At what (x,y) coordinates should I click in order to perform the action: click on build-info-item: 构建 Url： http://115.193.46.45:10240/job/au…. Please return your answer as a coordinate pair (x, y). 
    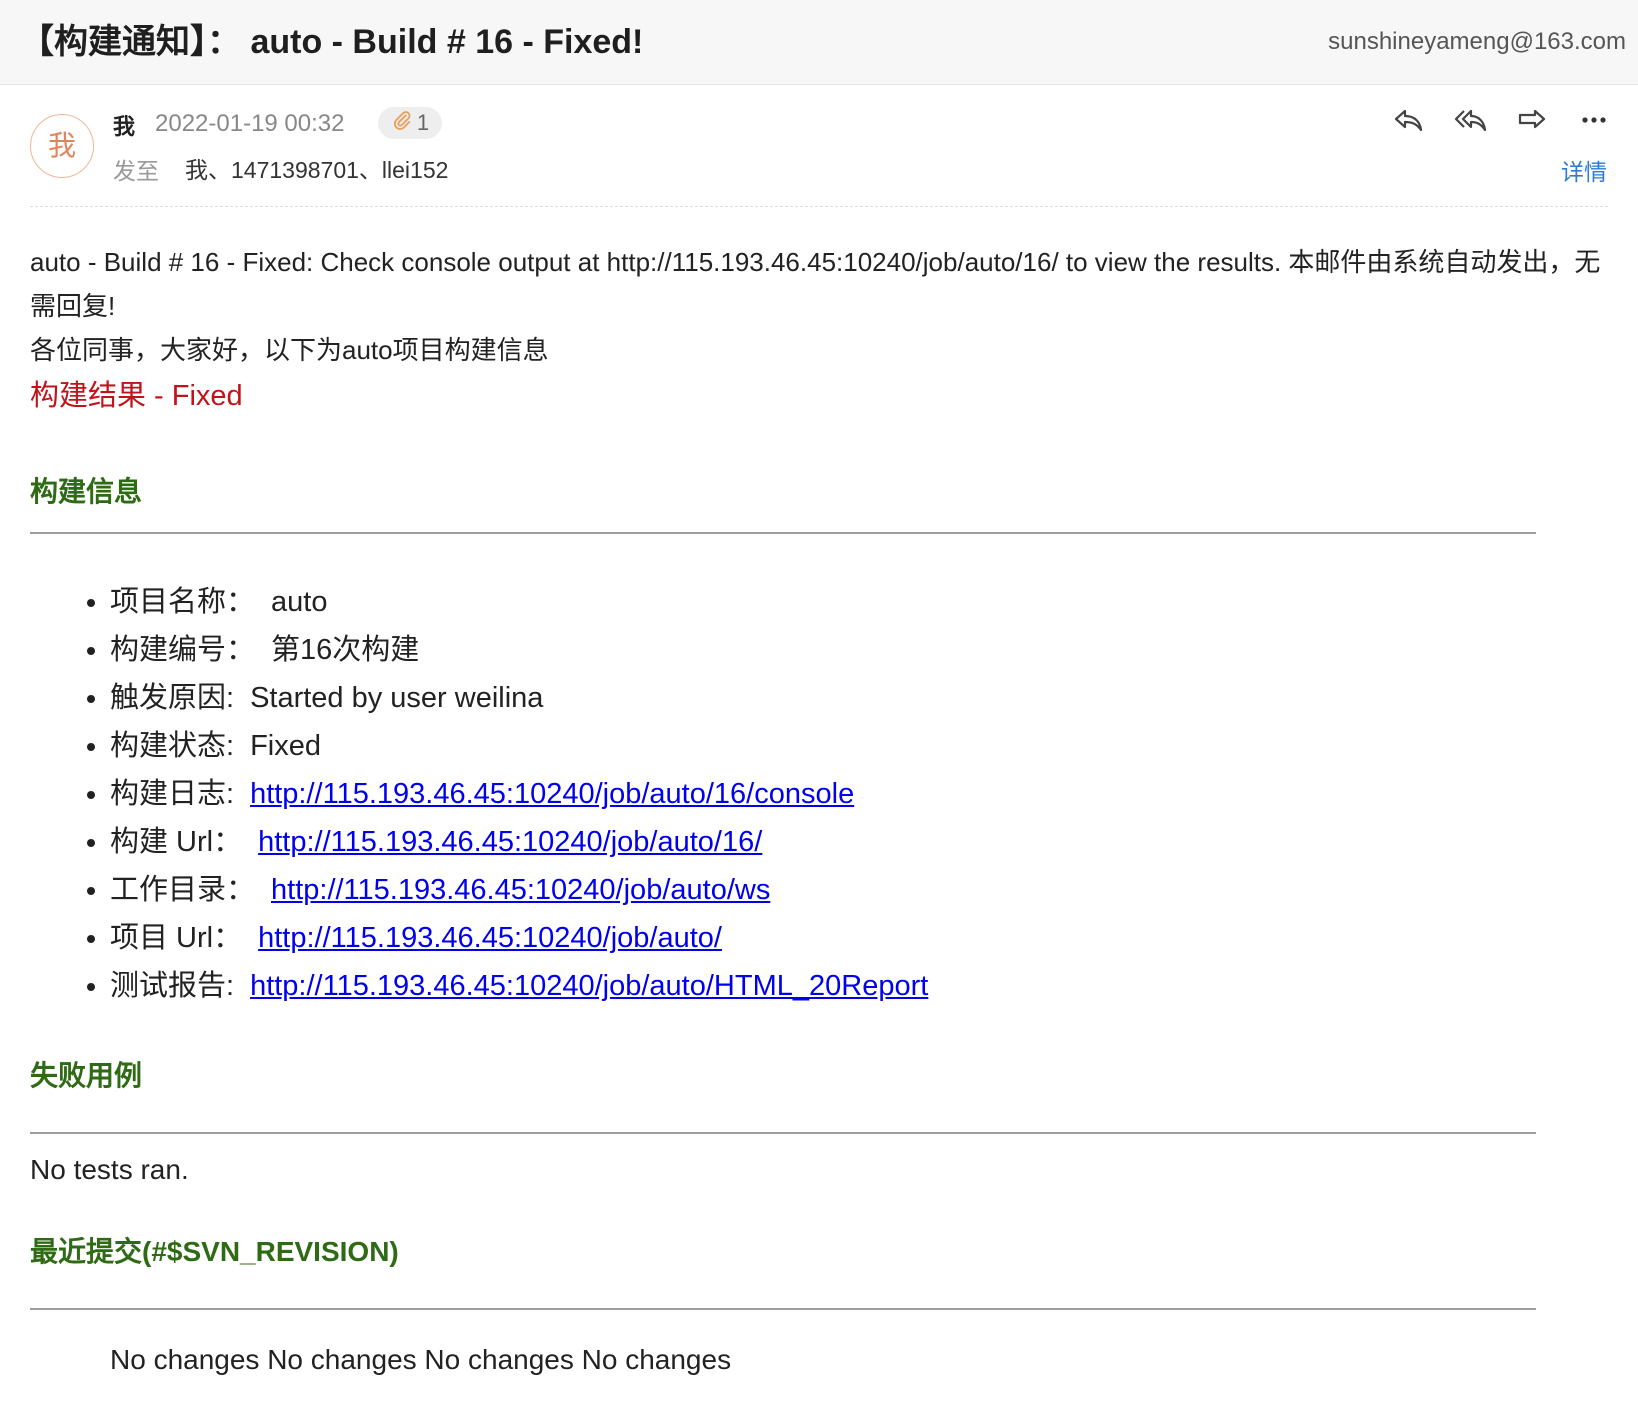
    Looking at the image, I should click on (860, 842).